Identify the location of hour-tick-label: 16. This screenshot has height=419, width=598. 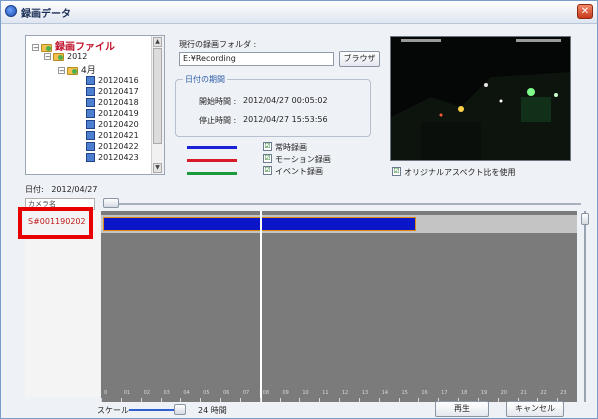
(424, 393).